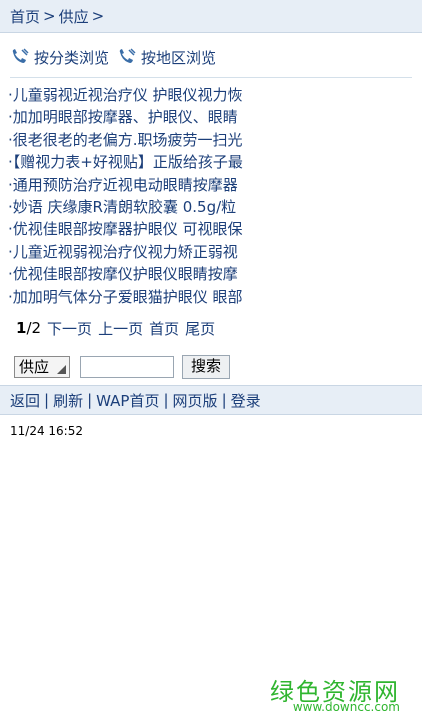 The width and height of the screenshot is (422, 724). What do you see at coordinates (72, 57) in the screenshot?
I see `browse-by-category-label: 按分类浏览` at bounding box center [72, 57].